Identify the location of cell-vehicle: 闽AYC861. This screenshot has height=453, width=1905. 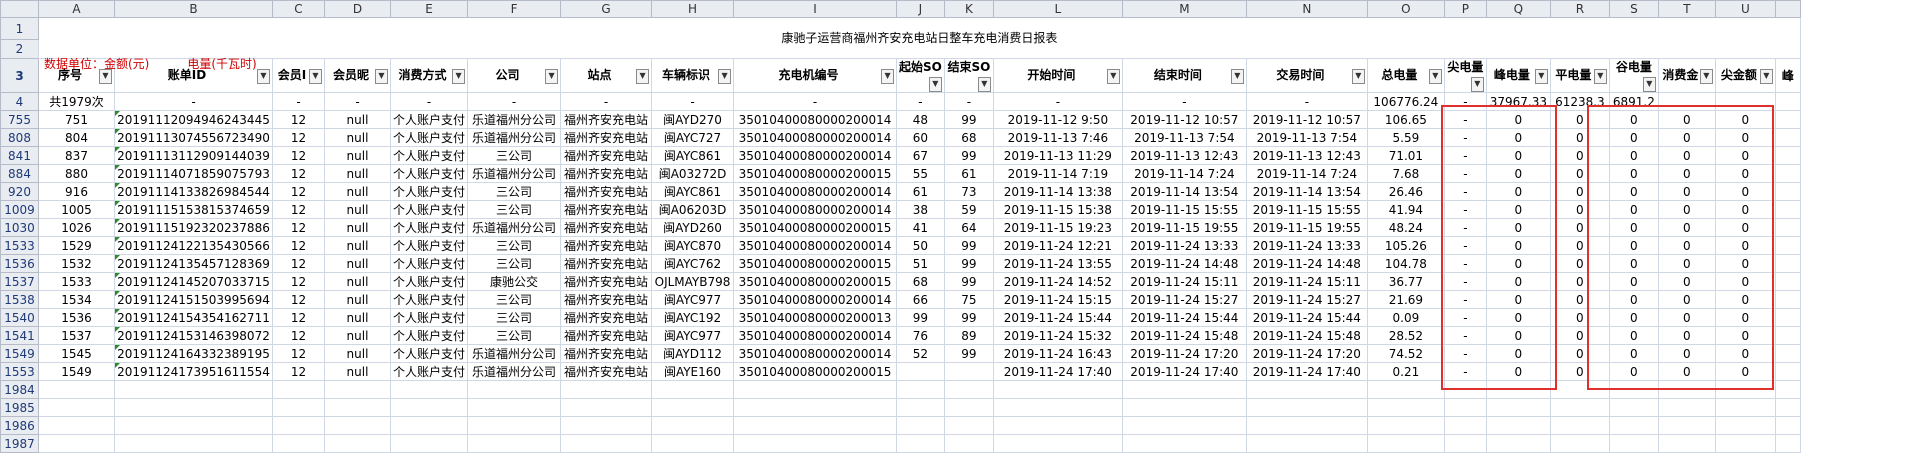
(693, 191).